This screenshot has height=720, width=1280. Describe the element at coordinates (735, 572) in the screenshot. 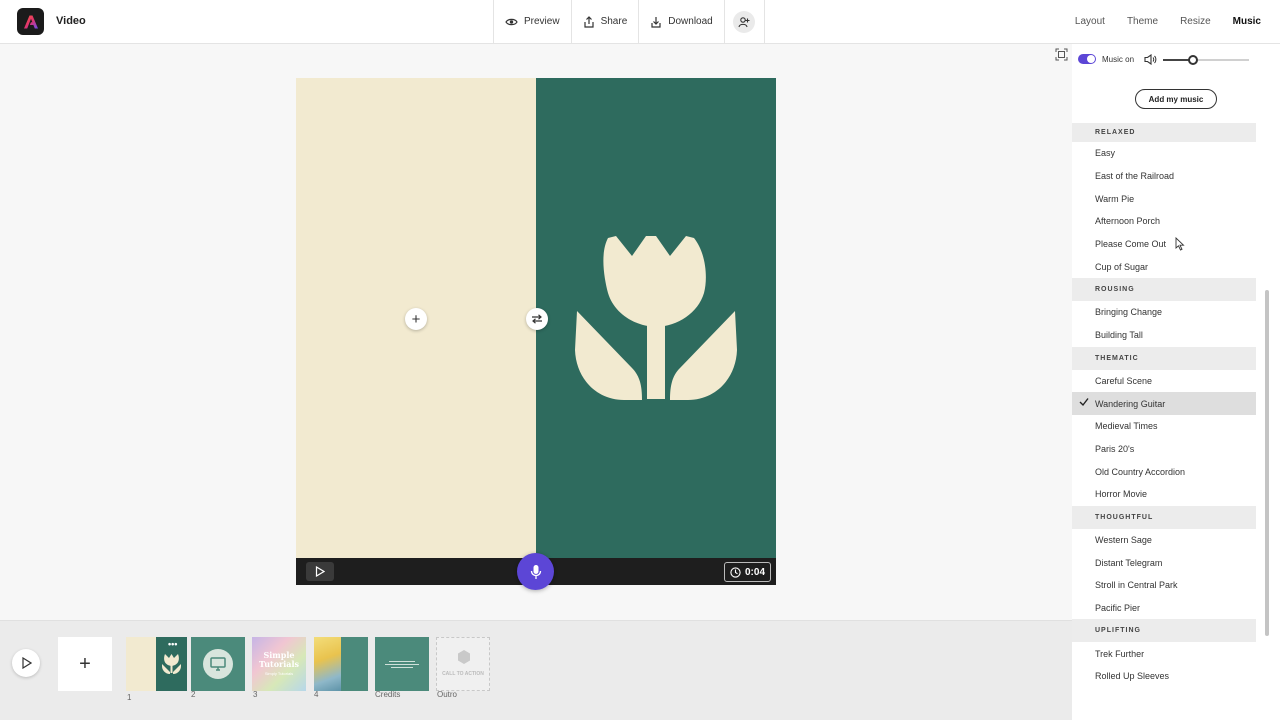

I see `clock-icon` at that location.